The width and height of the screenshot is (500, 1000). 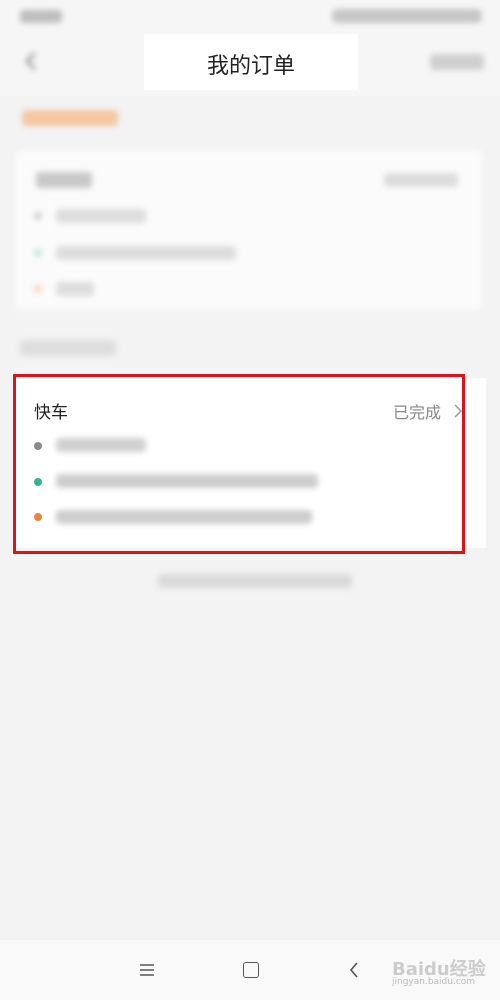 I want to click on page-title: 我的订单, so click(x=250, y=66).